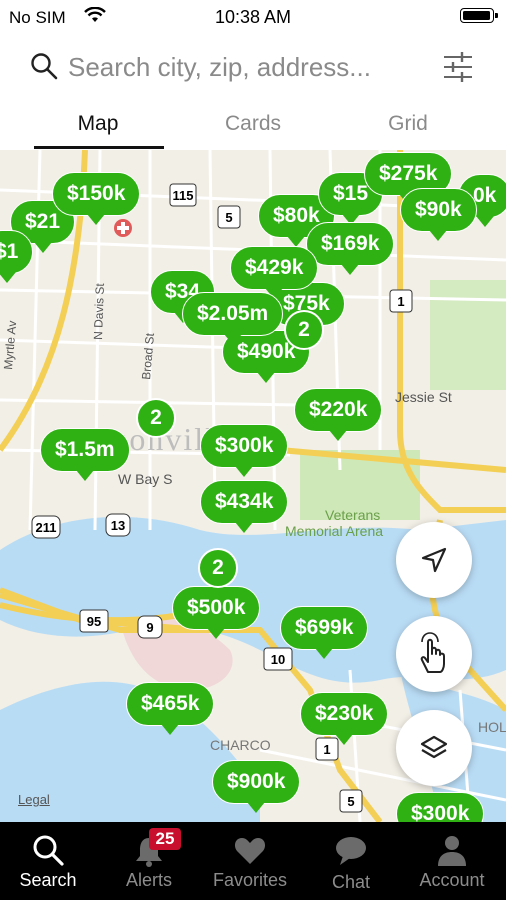 This screenshot has height=900, width=506. Describe the element at coordinates (452, 851) in the screenshot. I see `person-icon` at that location.